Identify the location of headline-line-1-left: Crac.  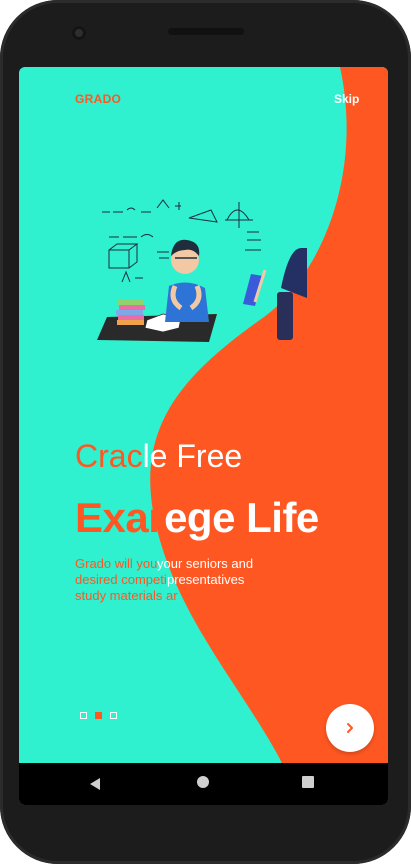
(109, 456).